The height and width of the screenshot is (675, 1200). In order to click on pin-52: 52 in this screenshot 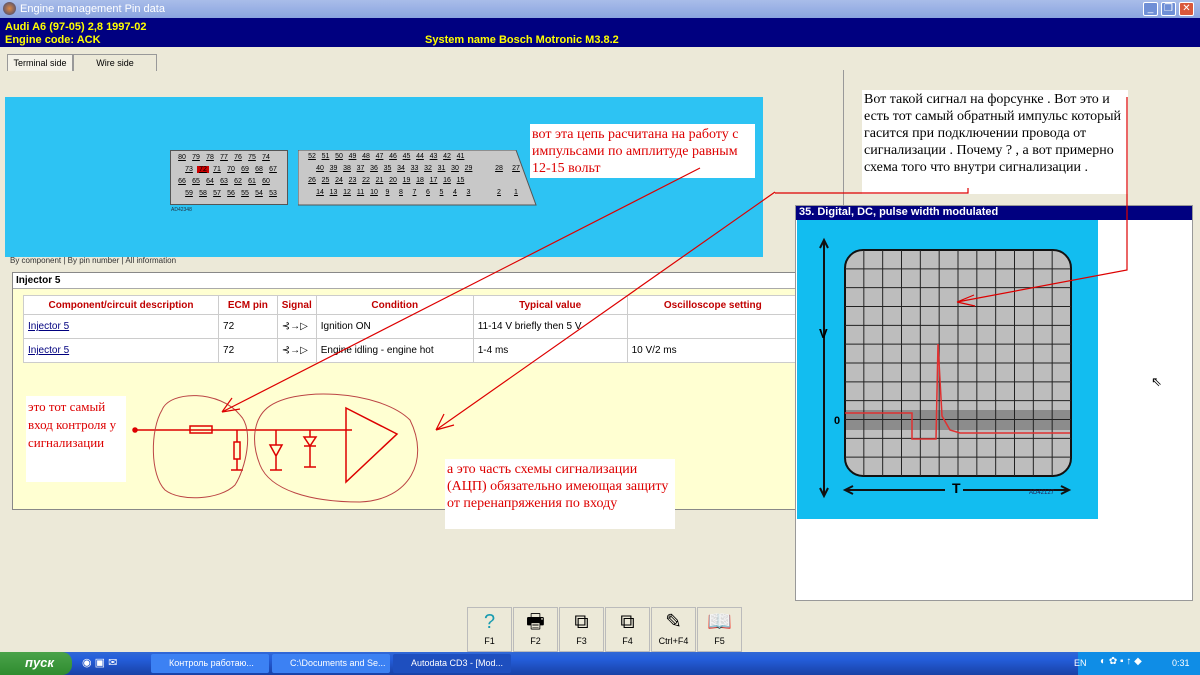, I will do `click(312, 156)`.